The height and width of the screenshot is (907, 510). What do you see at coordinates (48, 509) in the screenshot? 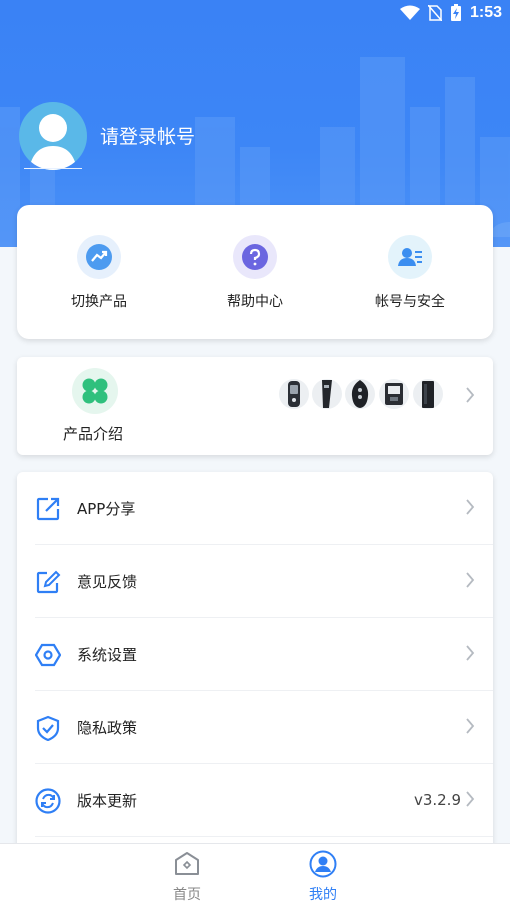
I see `share-icon` at bounding box center [48, 509].